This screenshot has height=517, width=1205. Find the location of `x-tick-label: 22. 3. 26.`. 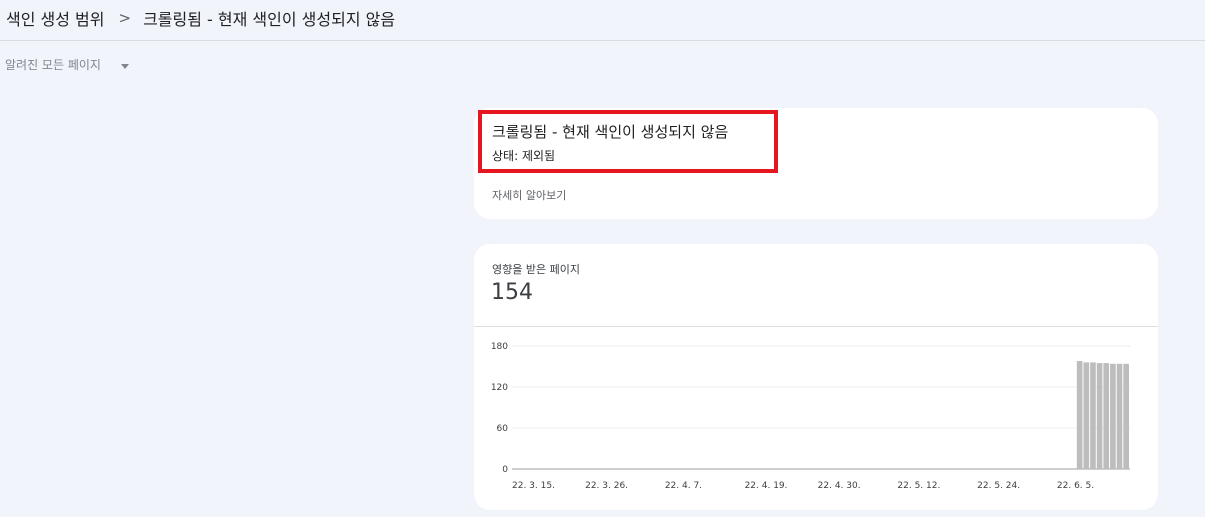

x-tick-label: 22. 3. 26. is located at coordinates (606, 486).